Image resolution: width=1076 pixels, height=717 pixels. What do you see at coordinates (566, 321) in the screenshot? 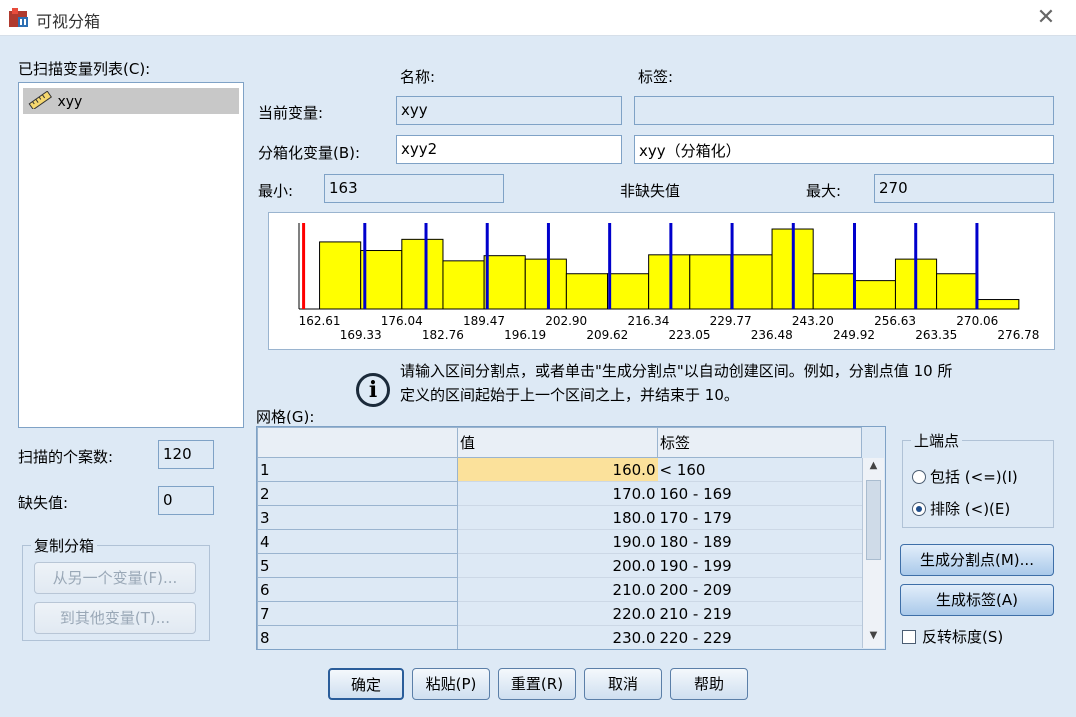
I see `x-tick-label: 202.90` at bounding box center [566, 321].